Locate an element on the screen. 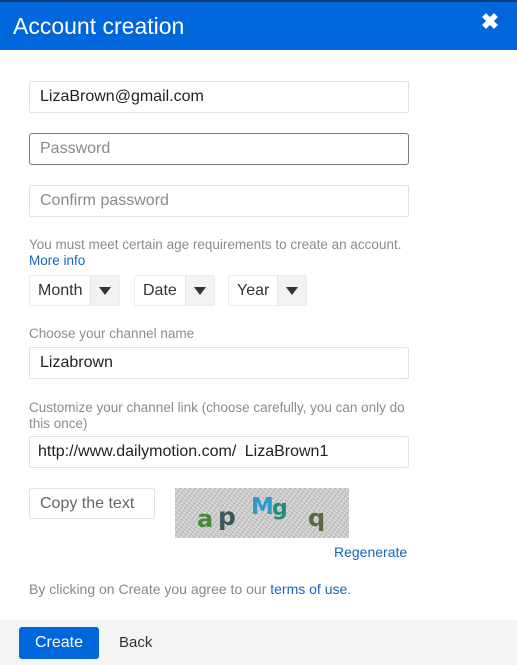  channel-link-field: http://www.dailymotion.com/ LizaBrown1 is located at coordinates (219, 452).